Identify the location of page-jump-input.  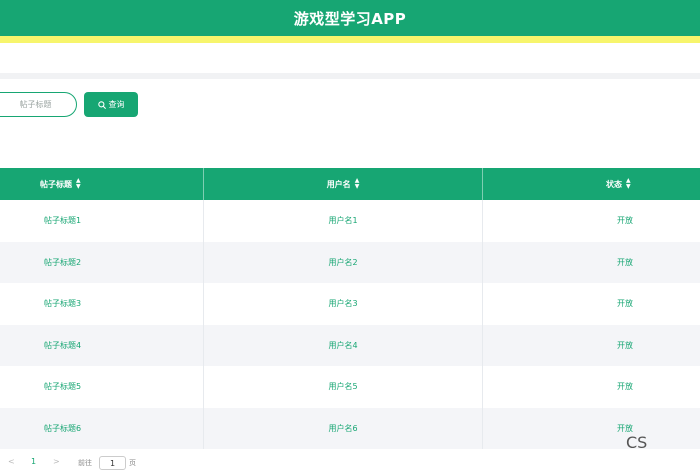
(112, 463).